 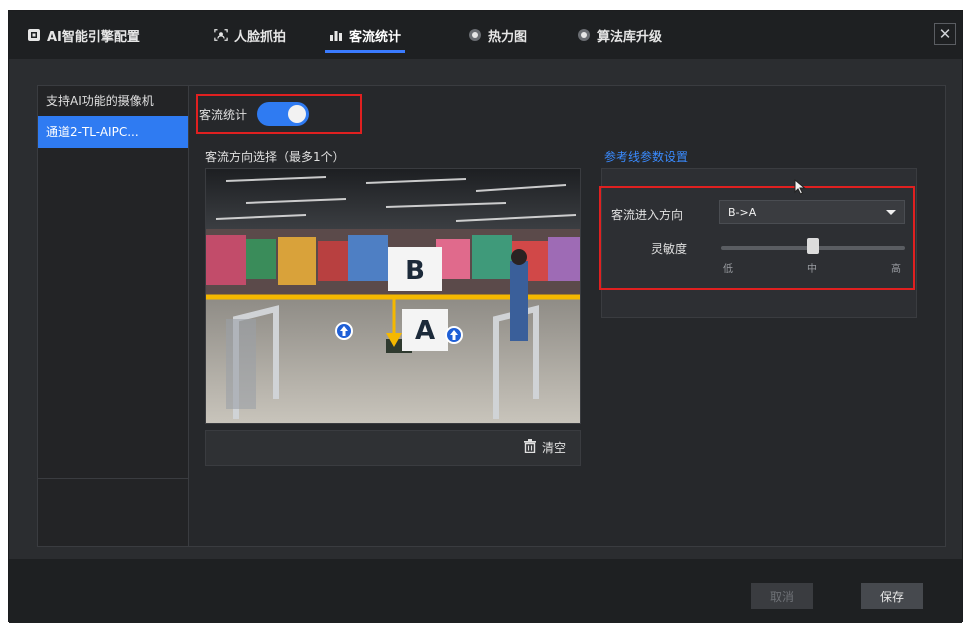 I want to click on sidebar-divider, so click(x=113, y=478).